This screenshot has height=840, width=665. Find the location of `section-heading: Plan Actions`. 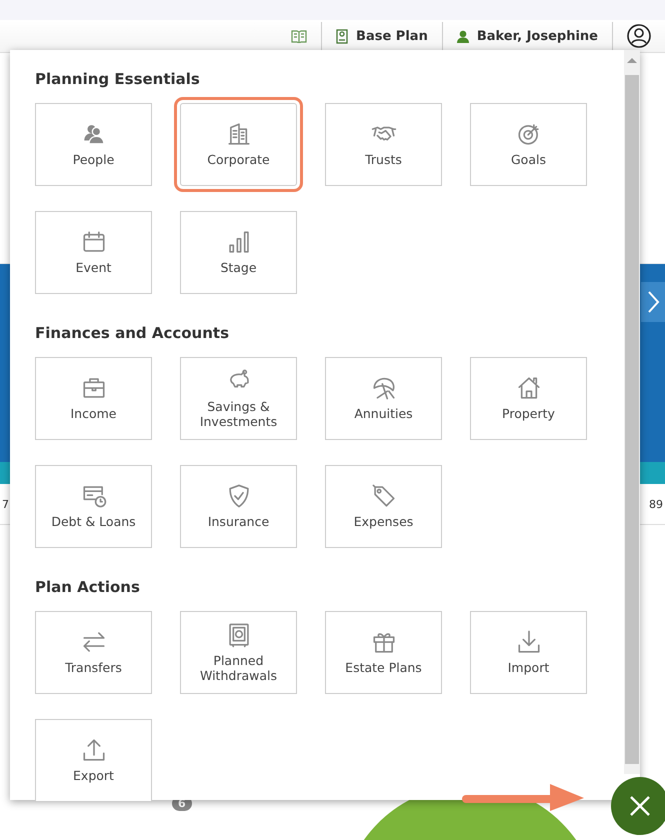

section-heading: Plan Actions is located at coordinates (88, 587).